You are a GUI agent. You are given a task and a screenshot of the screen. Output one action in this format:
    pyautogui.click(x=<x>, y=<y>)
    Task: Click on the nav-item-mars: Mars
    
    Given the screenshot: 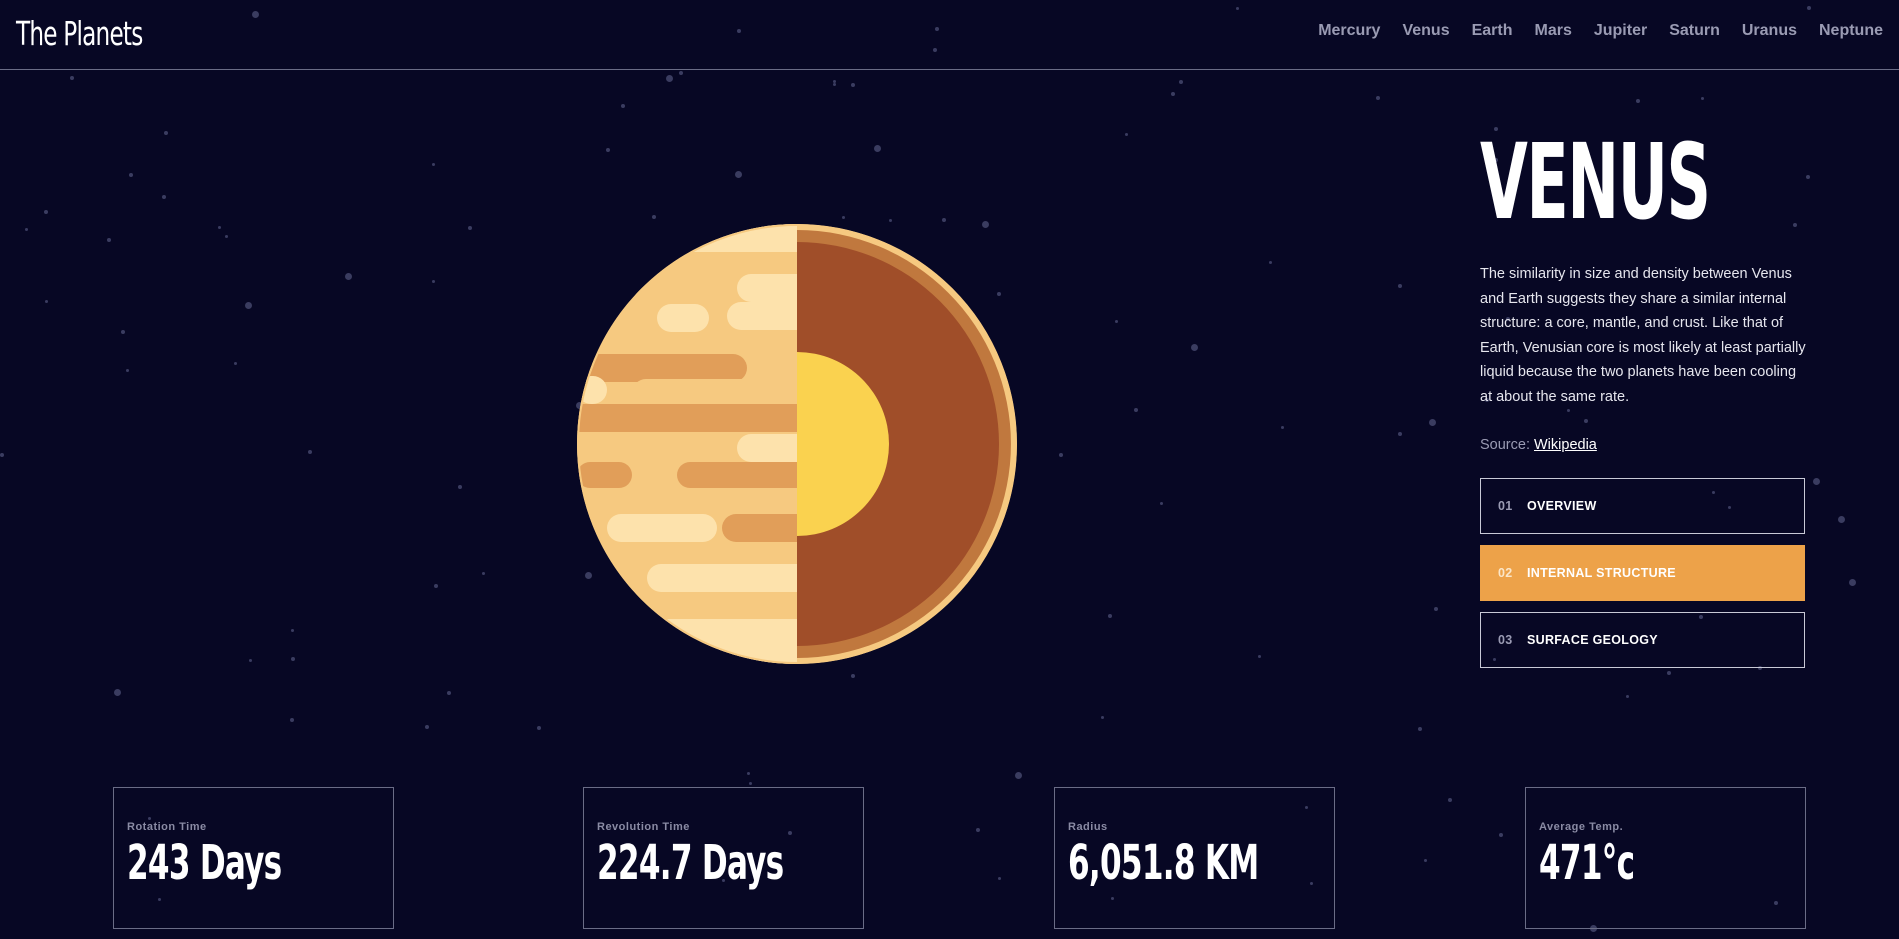 What is the action you would take?
    pyautogui.click(x=1553, y=31)
    